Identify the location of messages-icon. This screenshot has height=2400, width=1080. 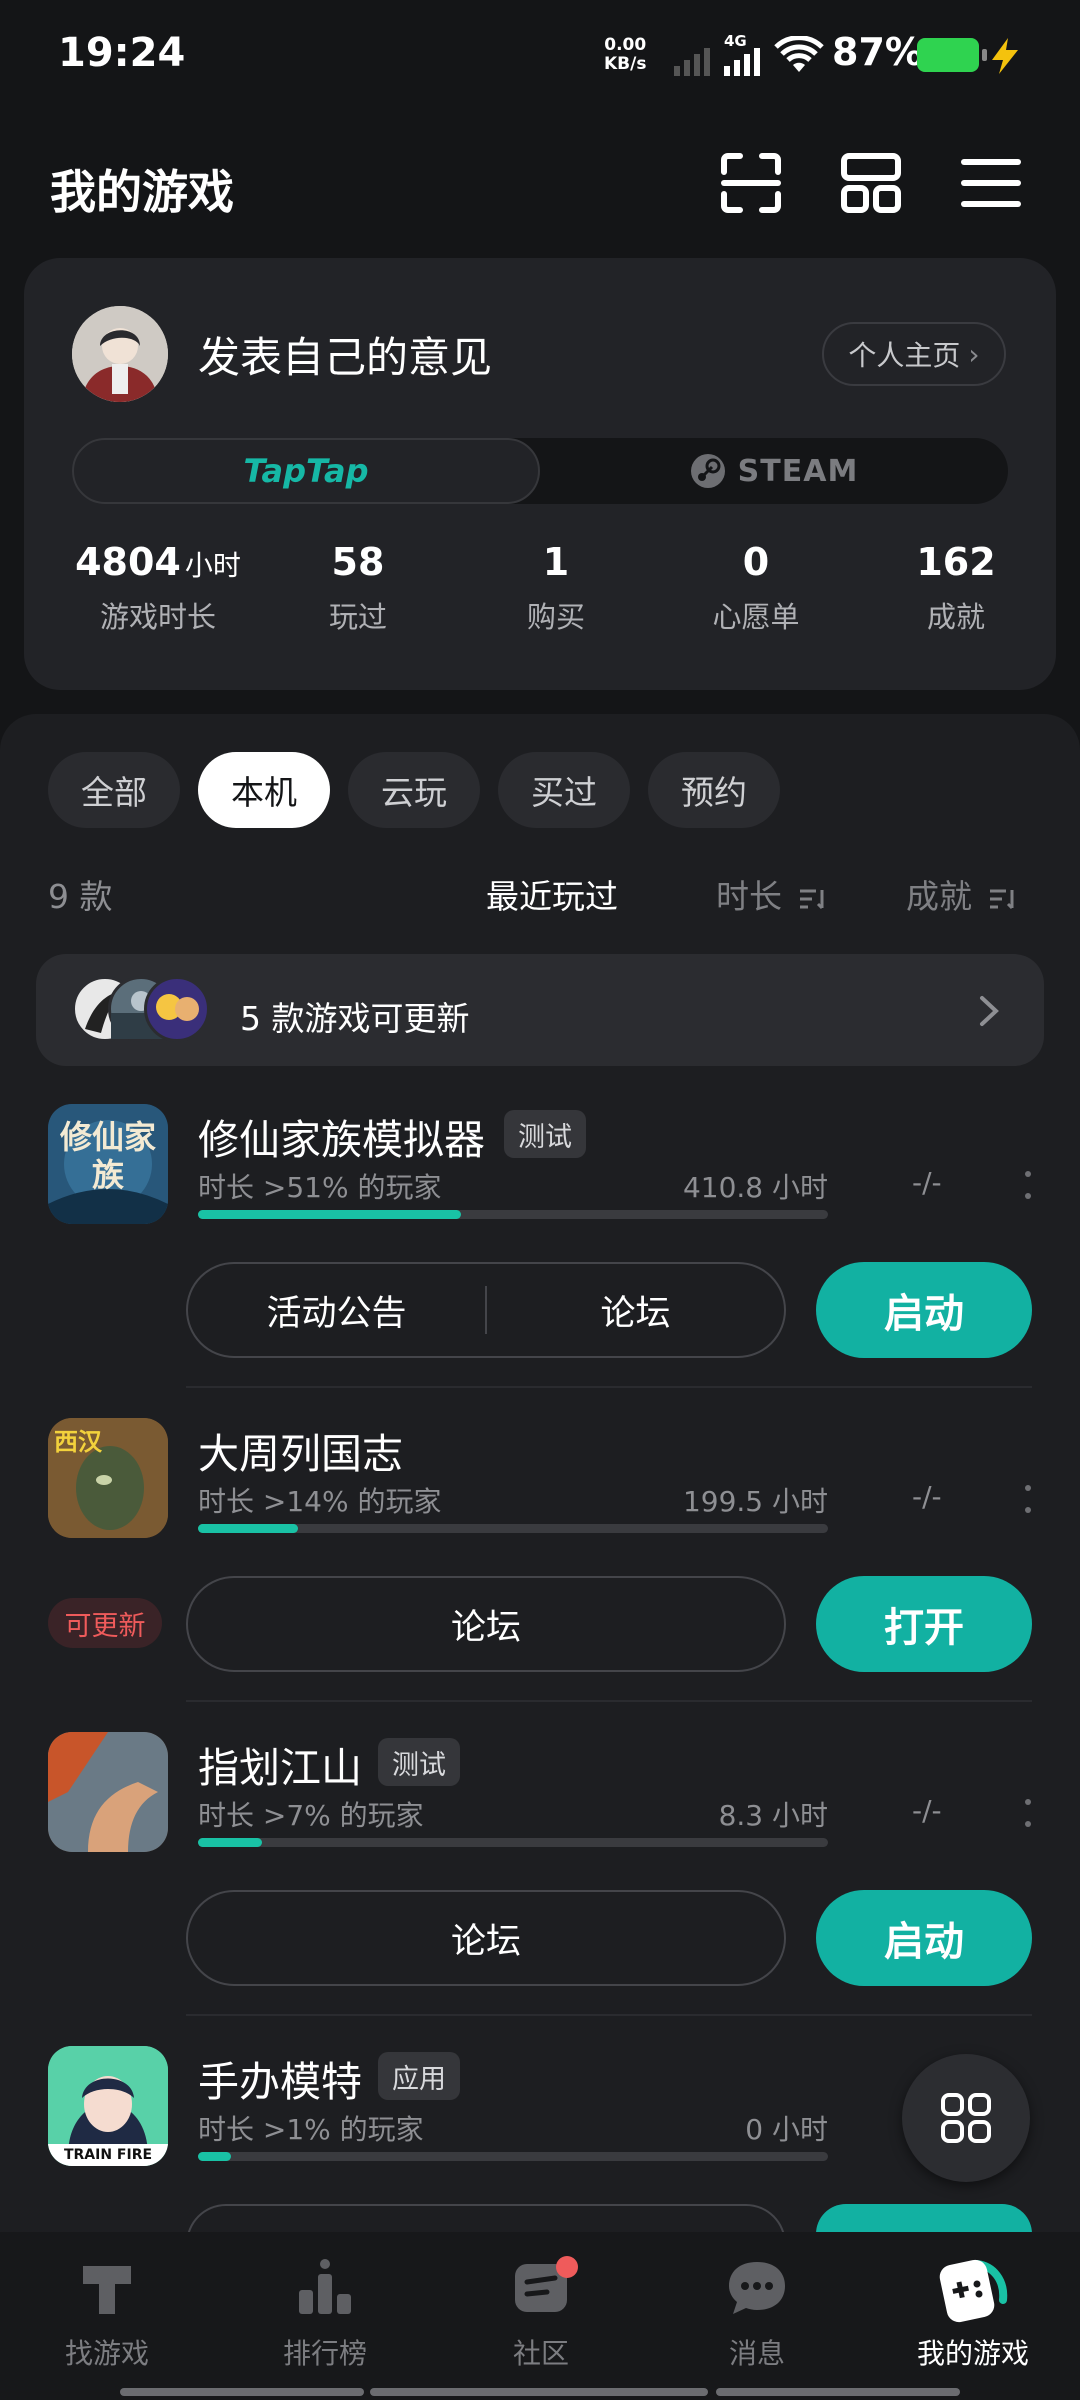
(757, 2288).